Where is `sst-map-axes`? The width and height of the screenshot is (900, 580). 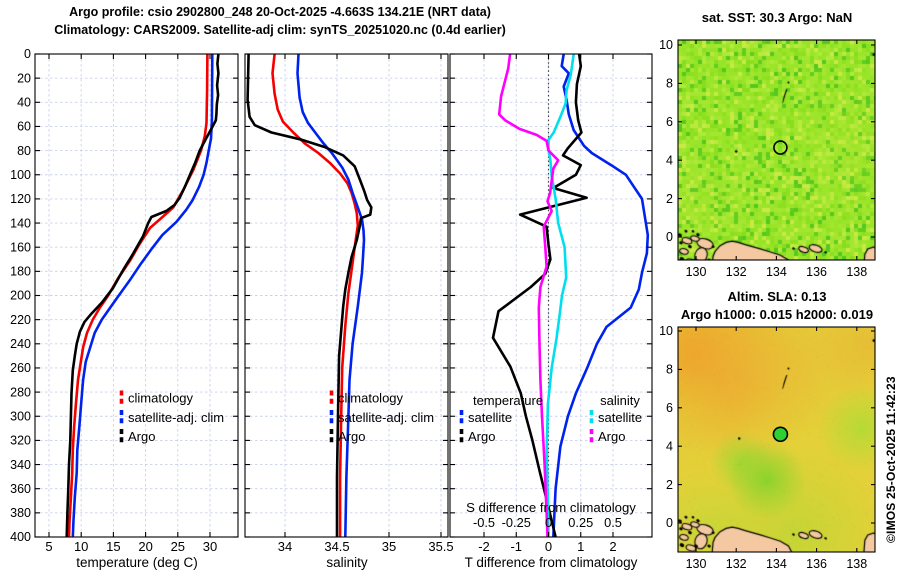
sst-map-axes is located at coordinates (776, 150).